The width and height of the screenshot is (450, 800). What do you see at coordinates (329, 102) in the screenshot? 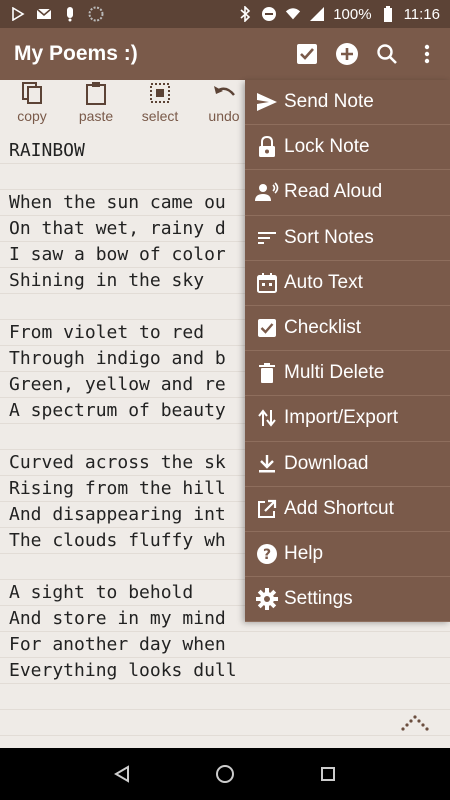
I see `menu-item-label: Send Note` at bounding box center [329, 102].